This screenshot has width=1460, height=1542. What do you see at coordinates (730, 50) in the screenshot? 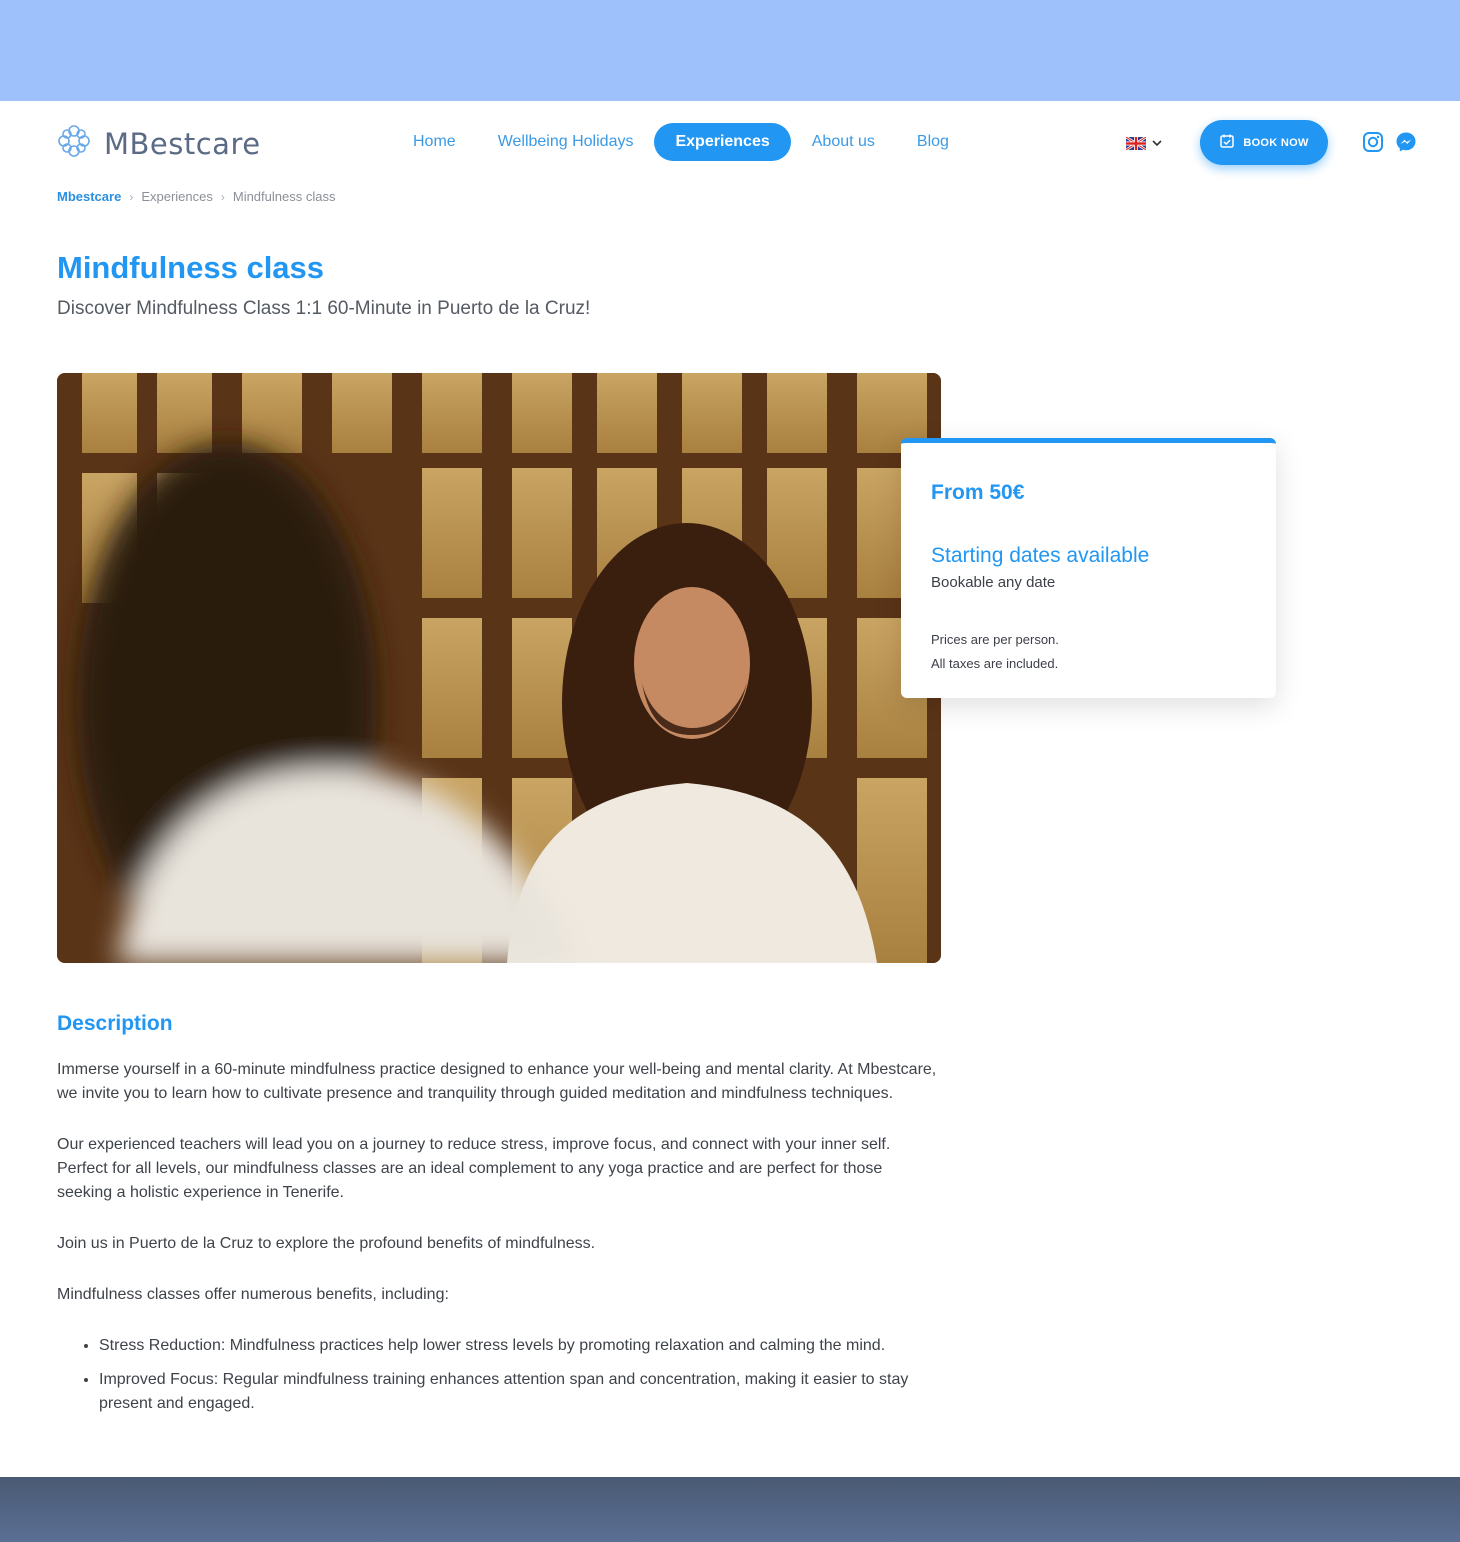
I see `browser-top-backdrop` at bounding box center [730, 50].